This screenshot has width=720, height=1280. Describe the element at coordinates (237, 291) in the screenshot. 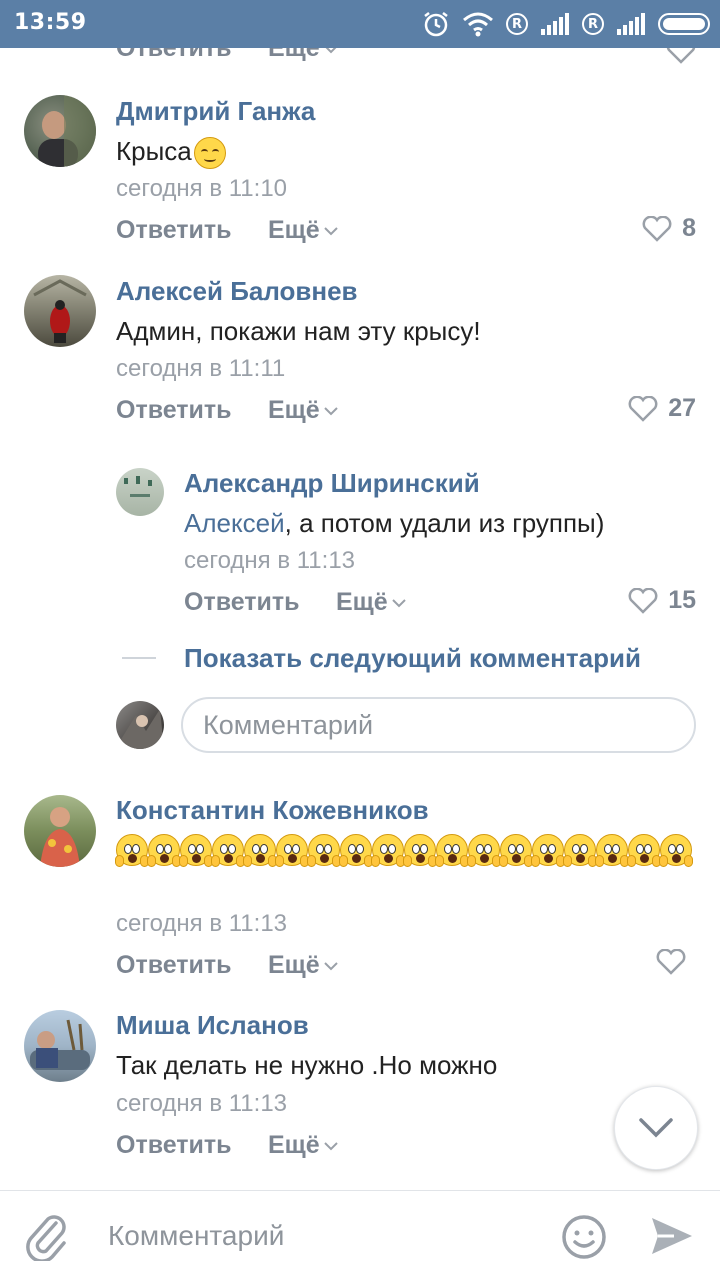

I see `comment-author: Алексей Баловнев` at that location.